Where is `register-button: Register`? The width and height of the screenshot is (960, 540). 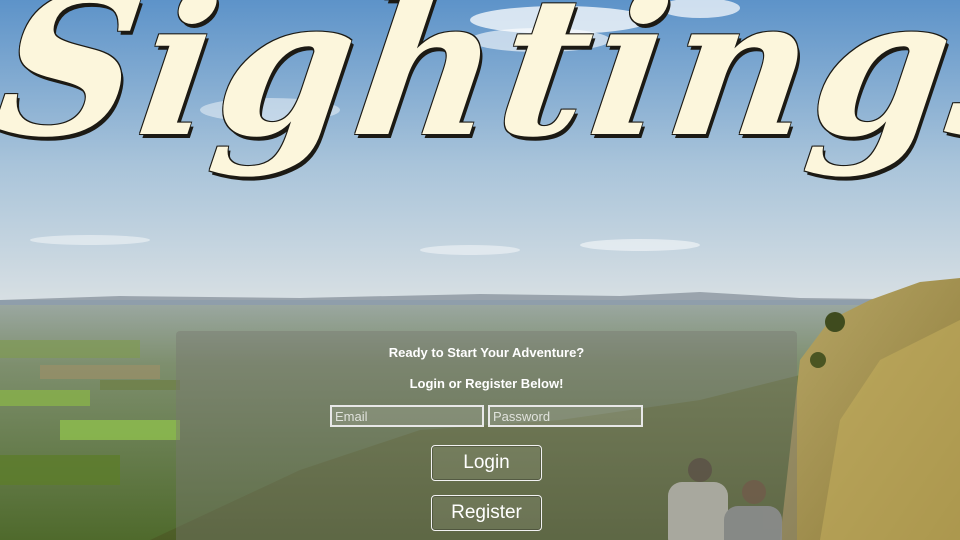 register-button: Register is located at coordinates (486, 513).